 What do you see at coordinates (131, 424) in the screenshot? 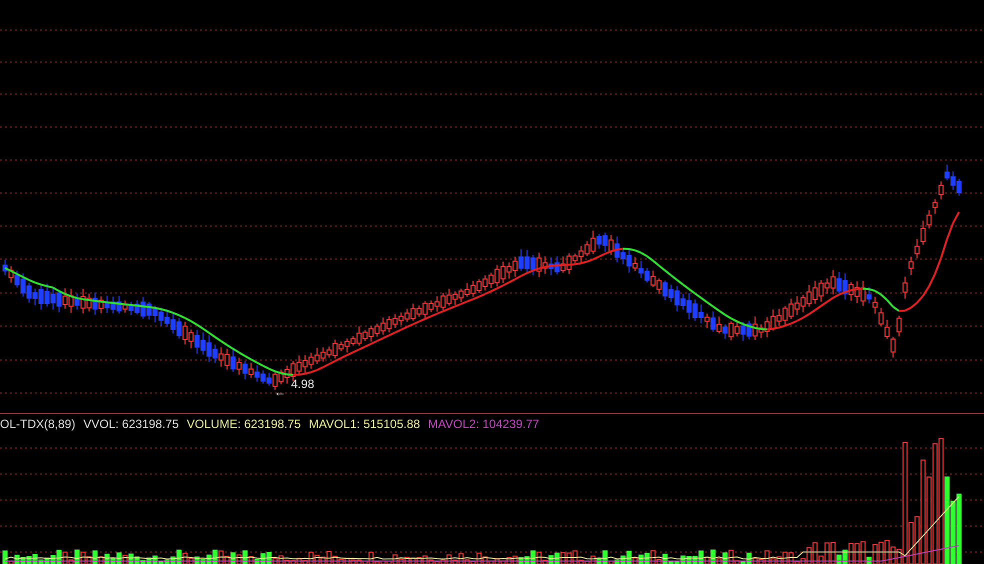
I see `indicator-value: VVOL: 623198.75` at bounding box center [131, 424].